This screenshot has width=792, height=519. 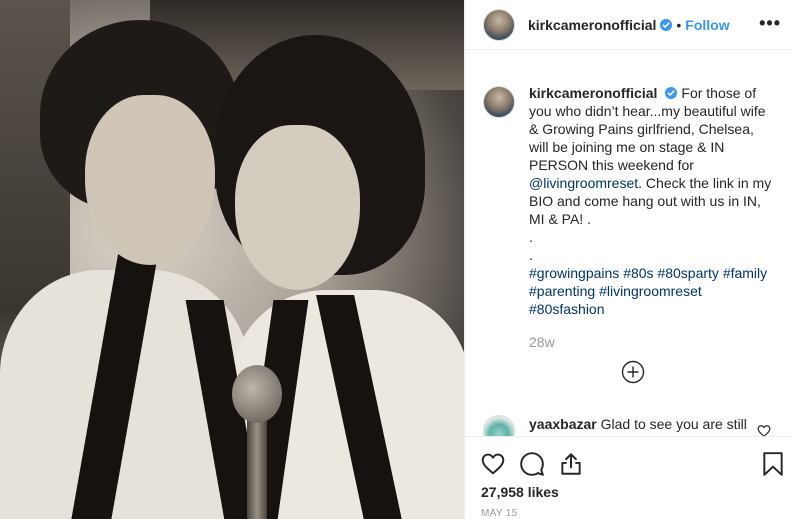 I want to click on post-age: 28w, so click(x=542, y=342).